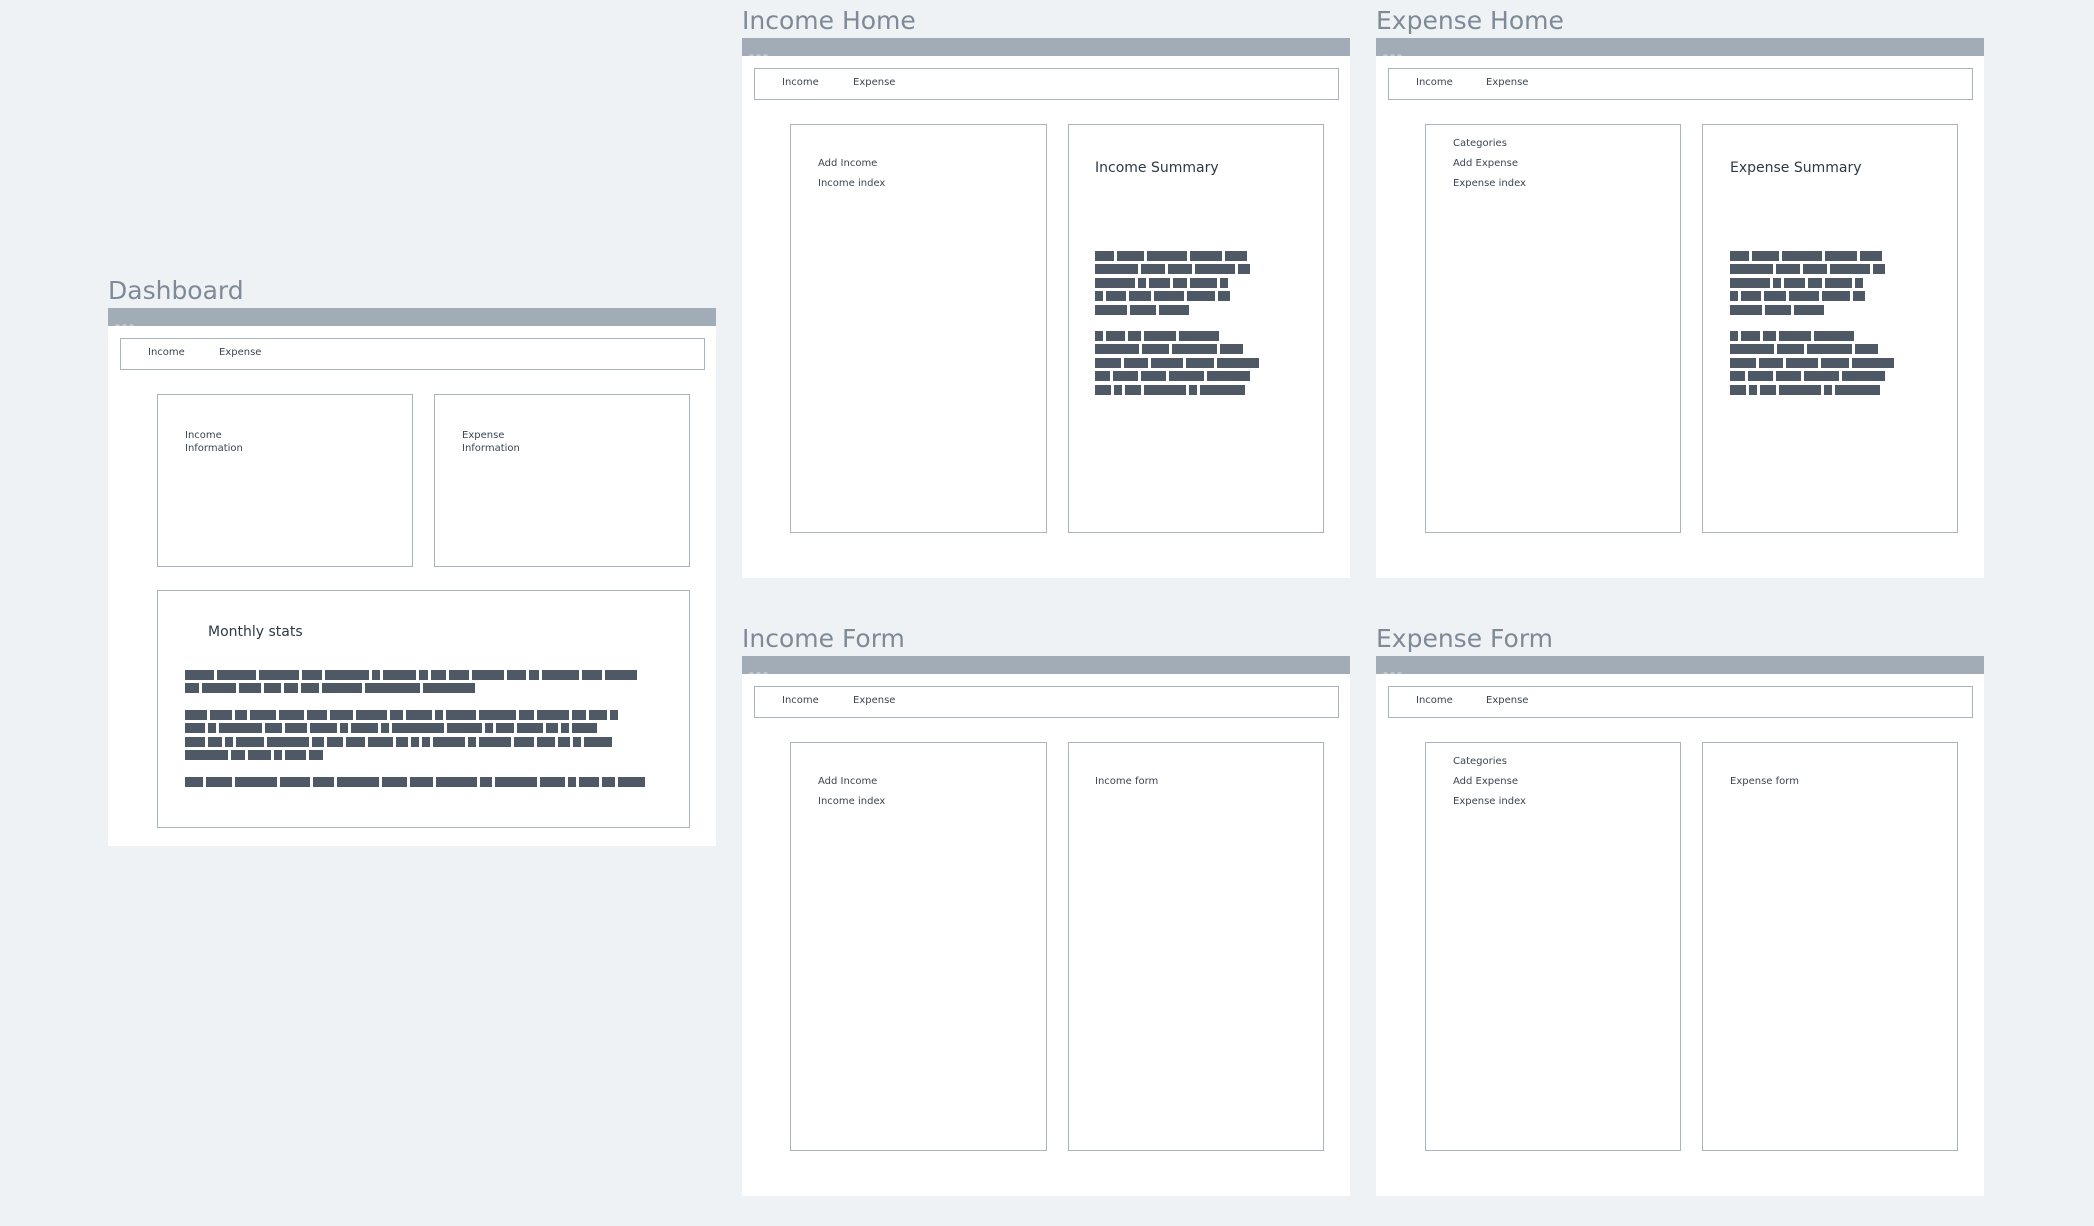  Describe the element at coordinates (483, 435) in the screenshot. I see `expense-info-label-line1: Expense` at that location.